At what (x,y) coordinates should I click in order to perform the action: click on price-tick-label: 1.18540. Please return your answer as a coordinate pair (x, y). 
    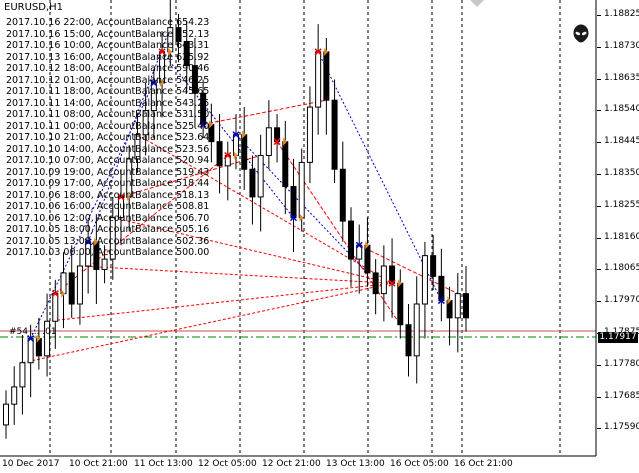
    Looking at the image, I should click on (621, 109).